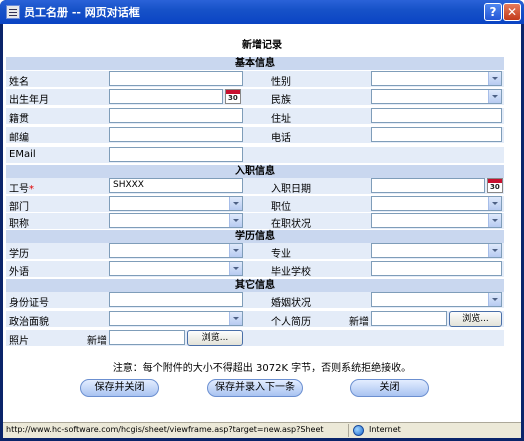 The image size is (524, 441). What do you see at coordinates (176, 154) in the screenshot?
I see `email-input` at bounding box center [176, 154].